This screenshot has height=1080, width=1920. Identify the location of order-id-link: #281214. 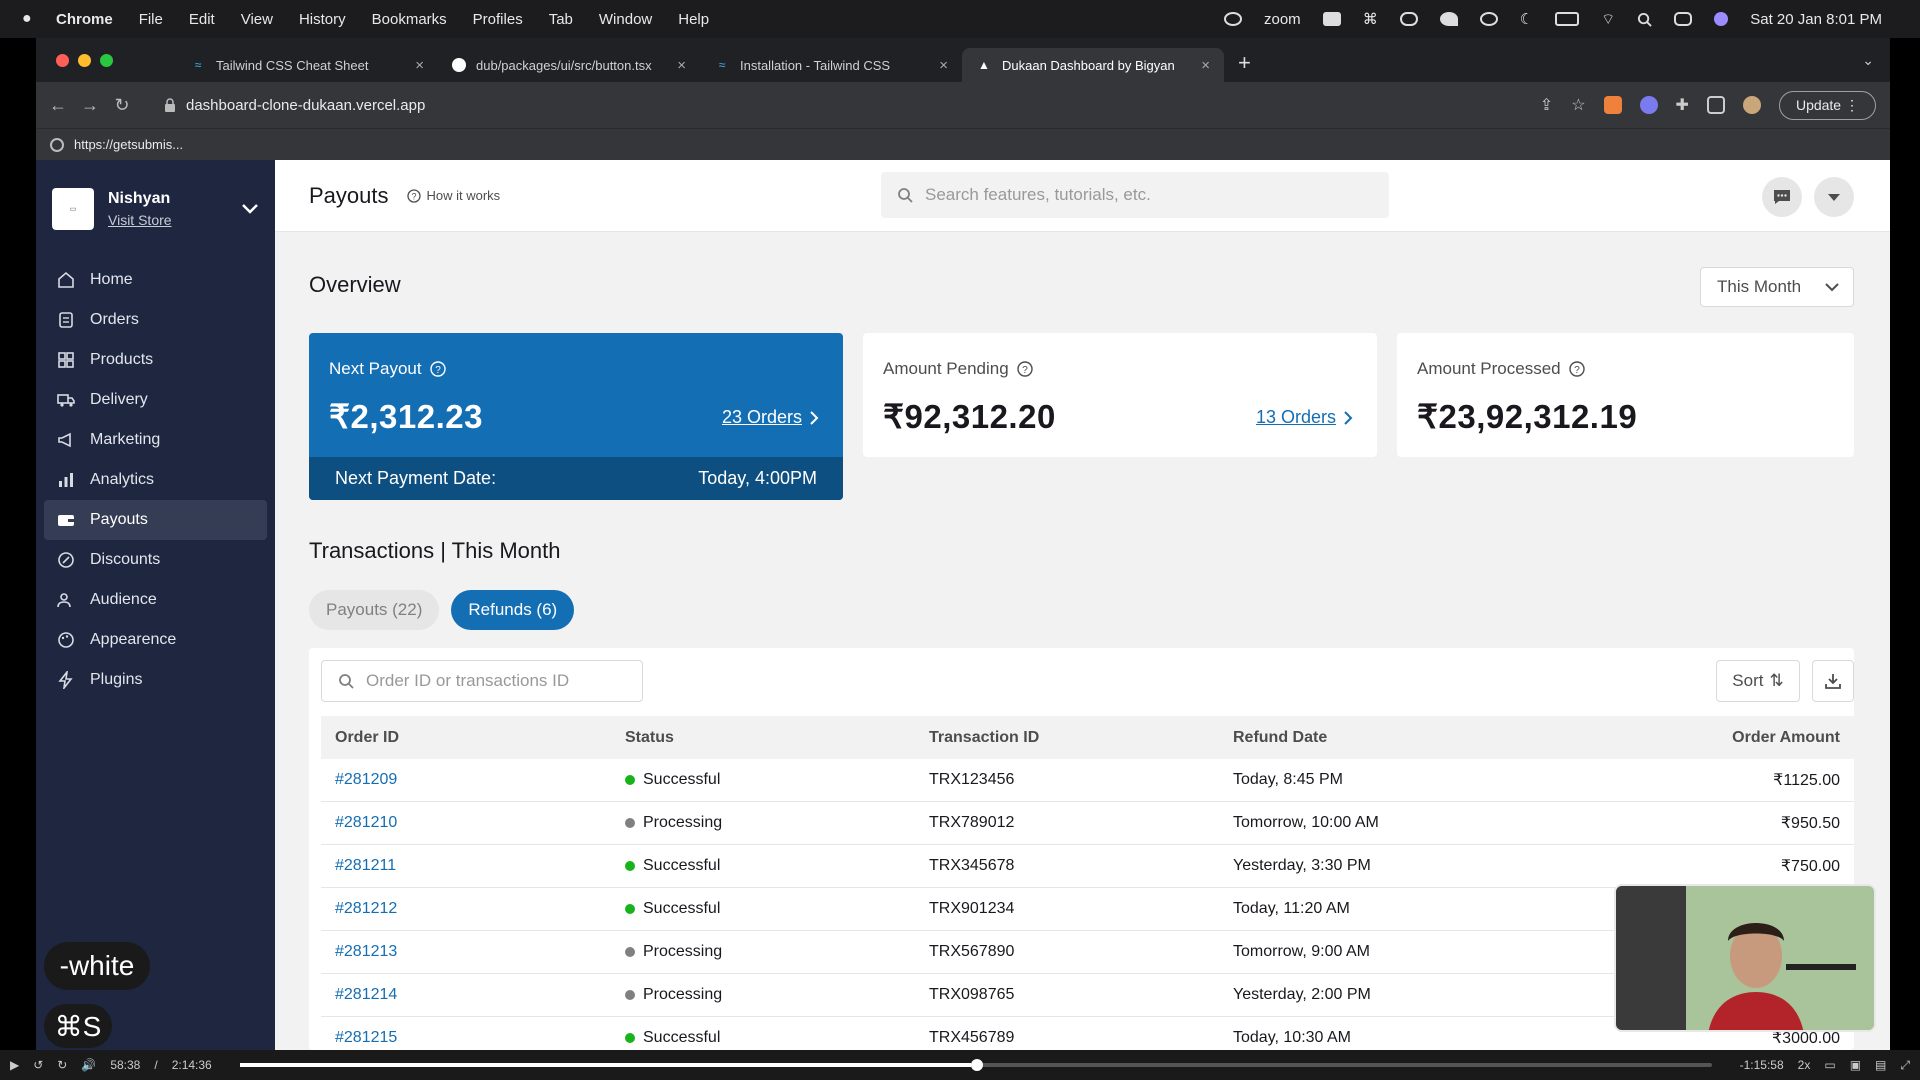
(366, 994).